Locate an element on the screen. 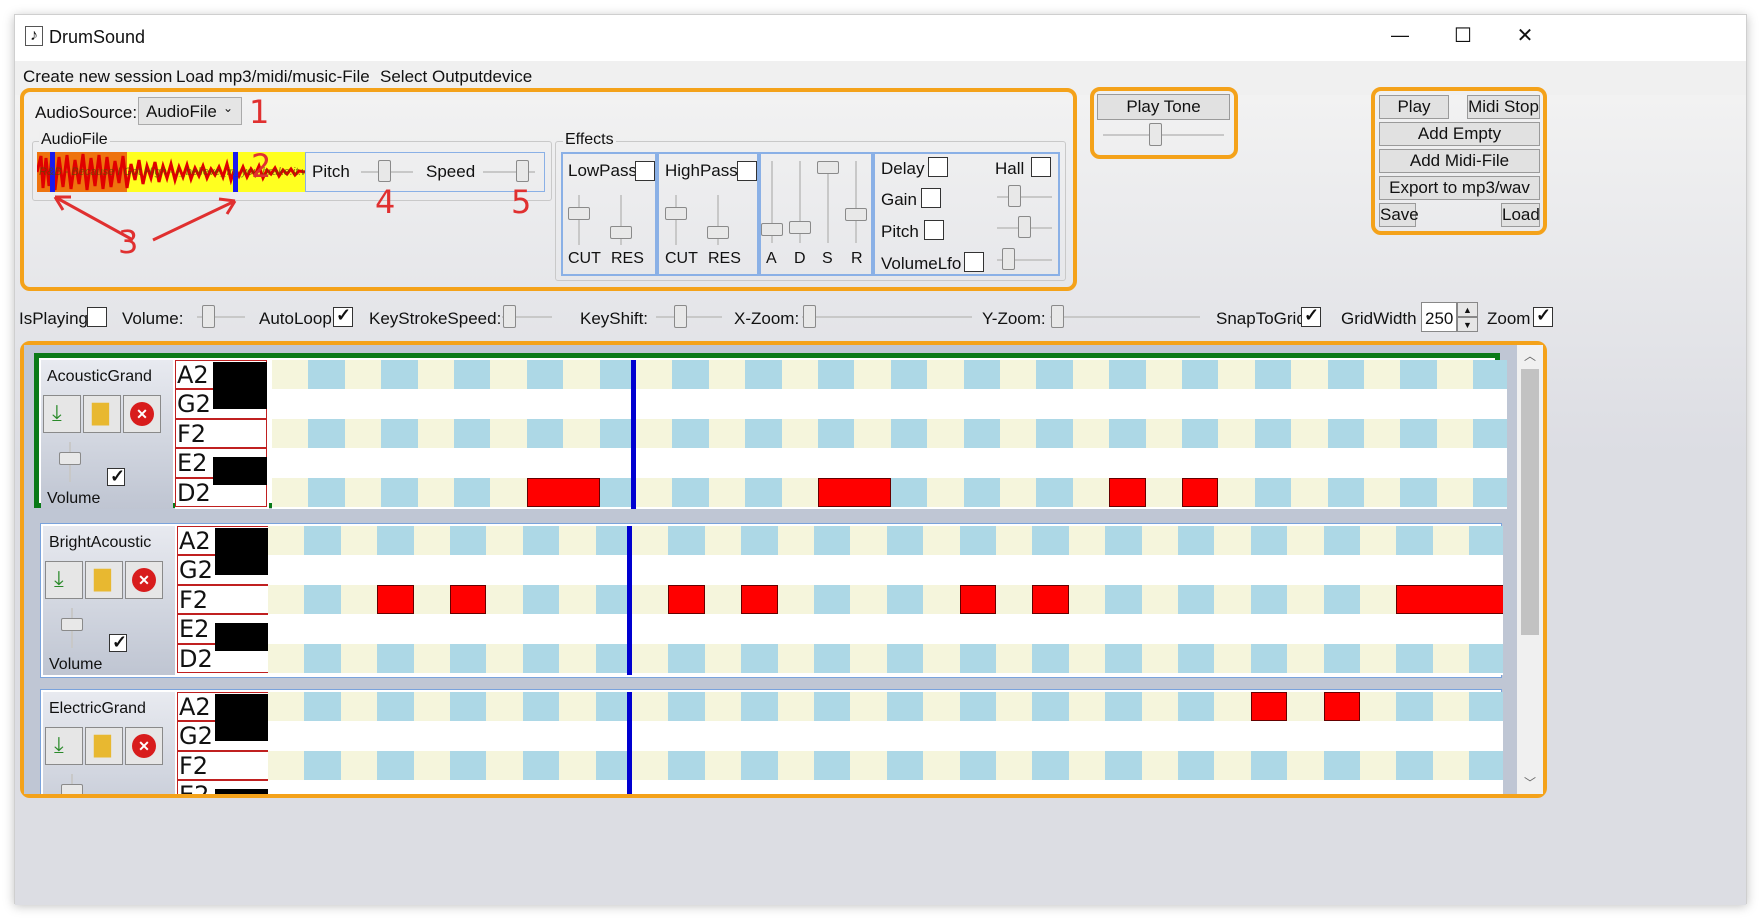  piano-black-key is located at coordinates (242, 561).